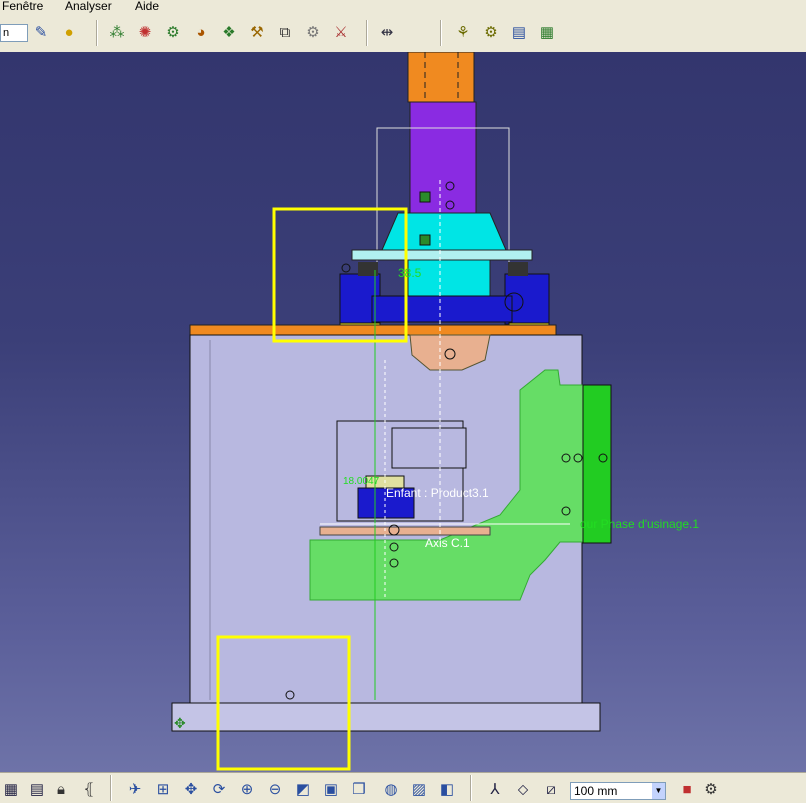  I want to click on measure-tool-icon: ⧄, so click(551, 789).